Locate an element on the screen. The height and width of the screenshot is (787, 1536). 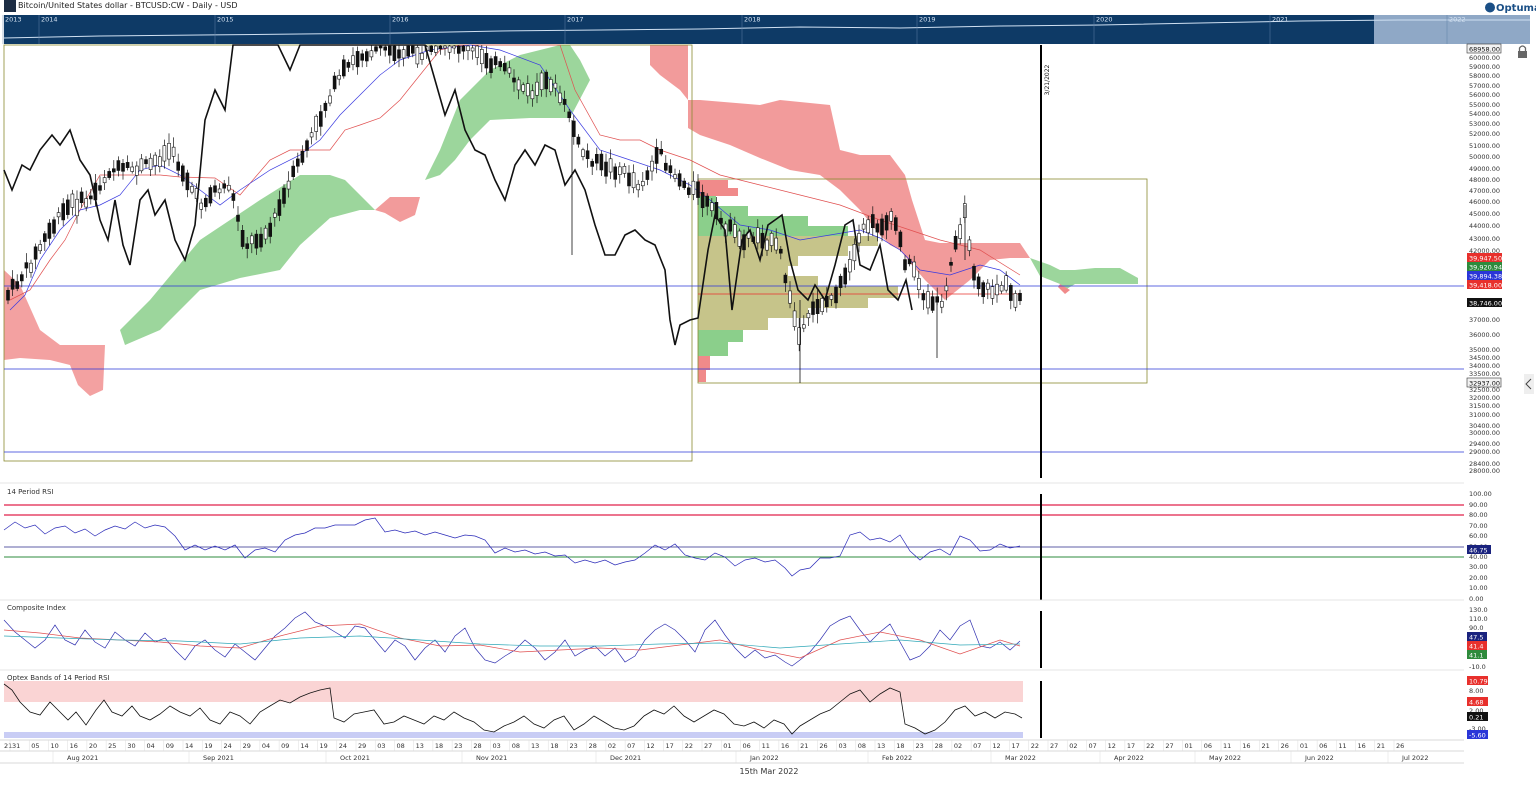
navigator-year-label: 2019 is located at coordinates (927, 20).